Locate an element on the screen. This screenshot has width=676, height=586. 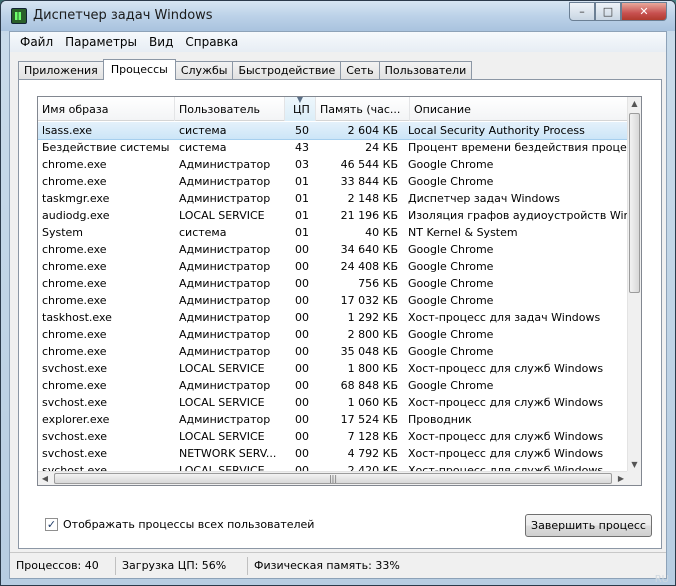
status-physical-memory: Физическая память: 33% is located at coordinates (327, 565).